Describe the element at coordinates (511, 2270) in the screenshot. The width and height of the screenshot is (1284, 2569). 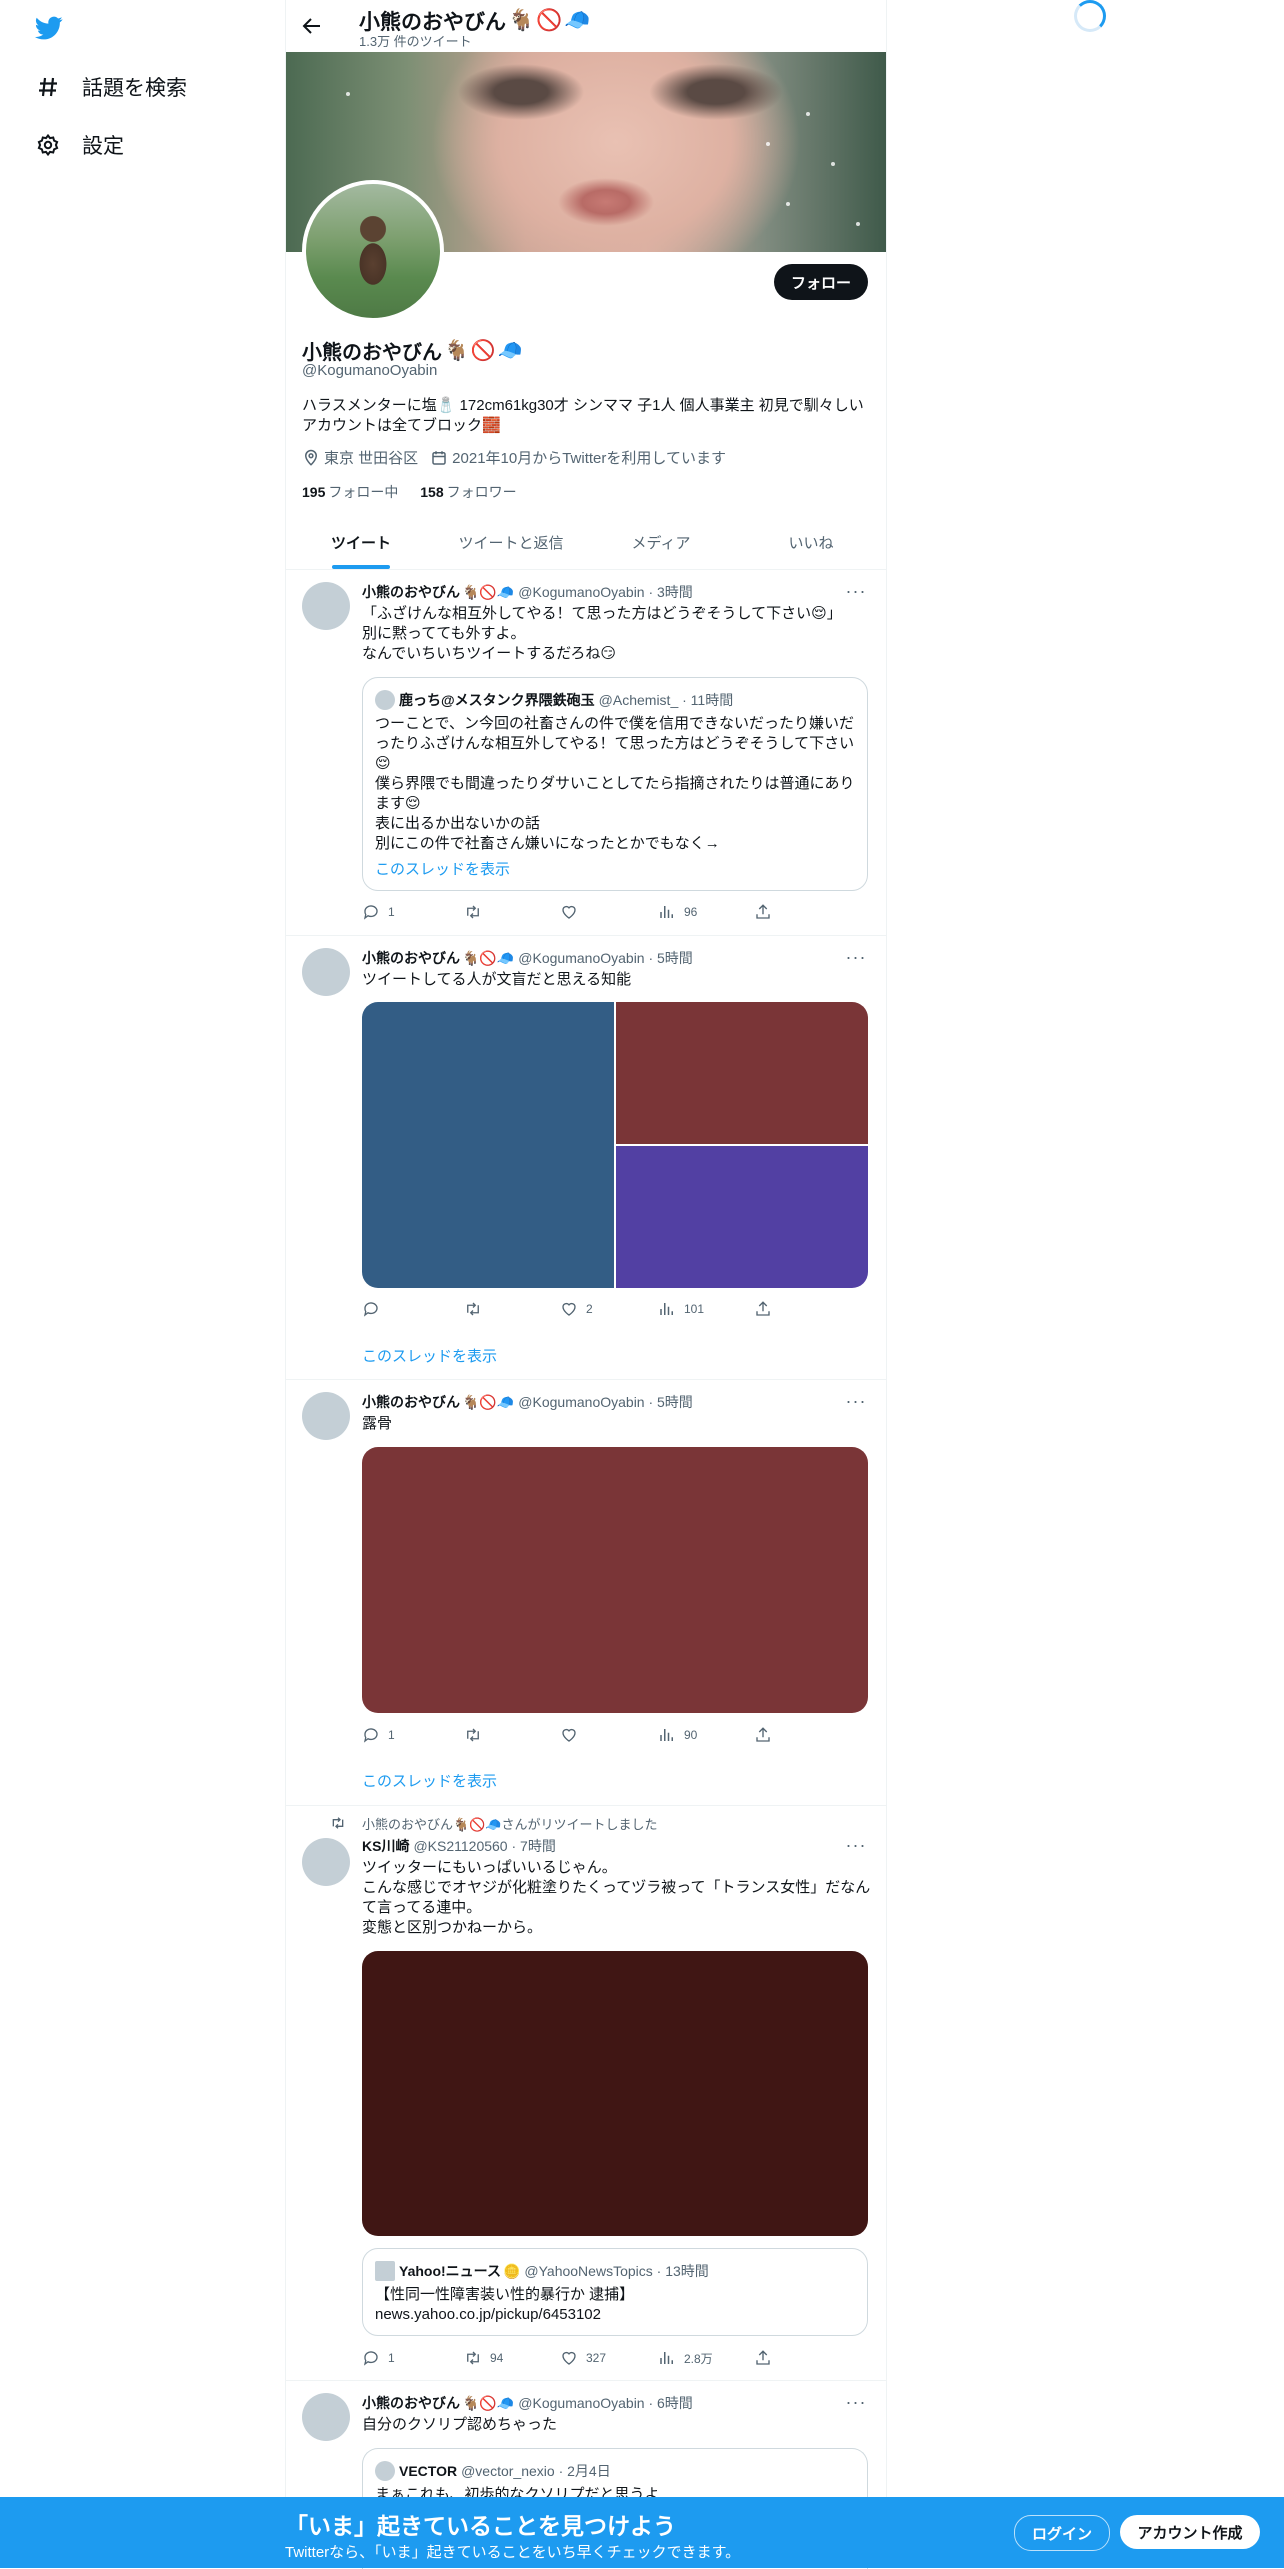
I see `verified-badge-icon: 🪙` at that location.